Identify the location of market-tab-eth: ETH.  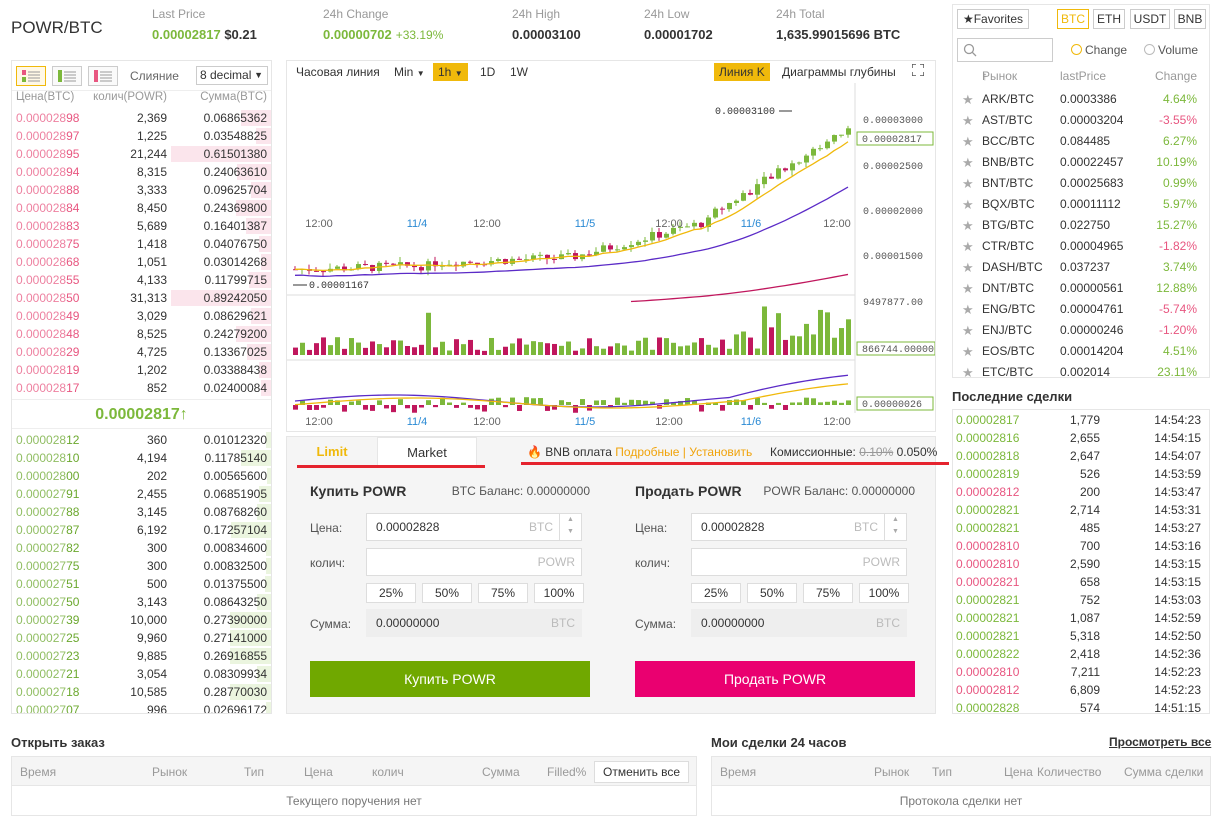
(1109, 19).